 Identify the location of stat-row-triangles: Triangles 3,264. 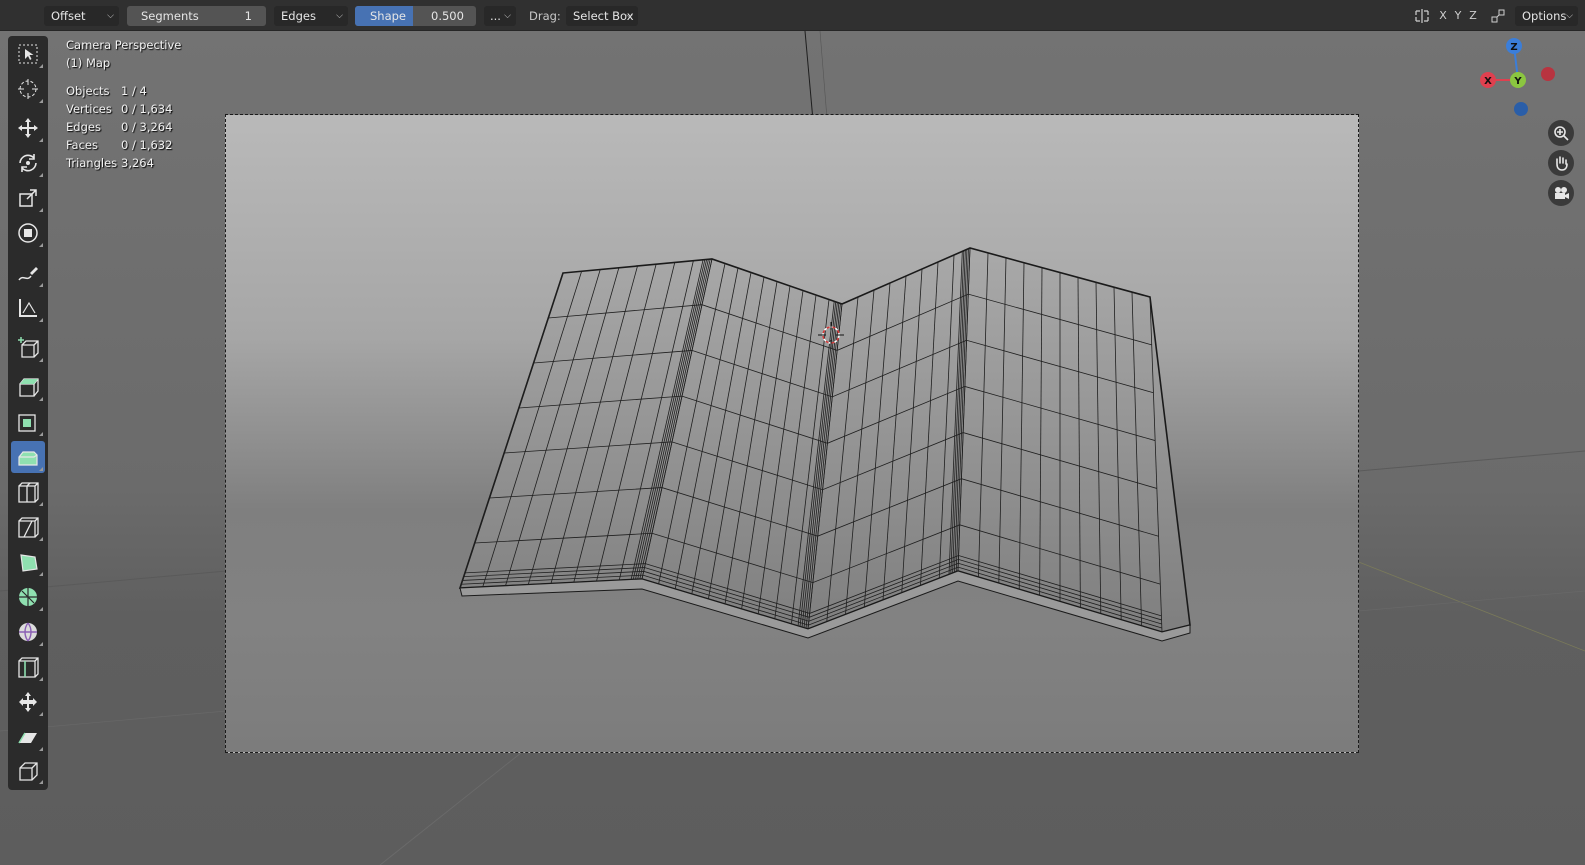
(123, 163).